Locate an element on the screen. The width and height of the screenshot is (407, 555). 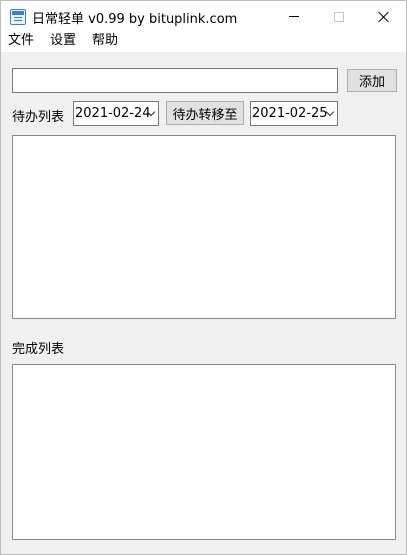
maximize-icon is located at coordinates (339, 16).